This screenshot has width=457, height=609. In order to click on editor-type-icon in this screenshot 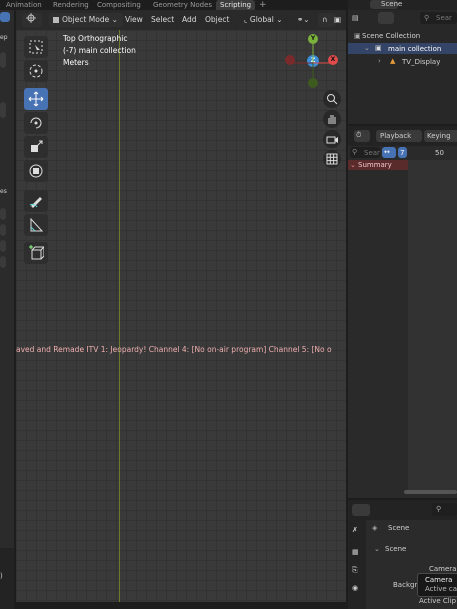, I will do `click(5, 17)`.